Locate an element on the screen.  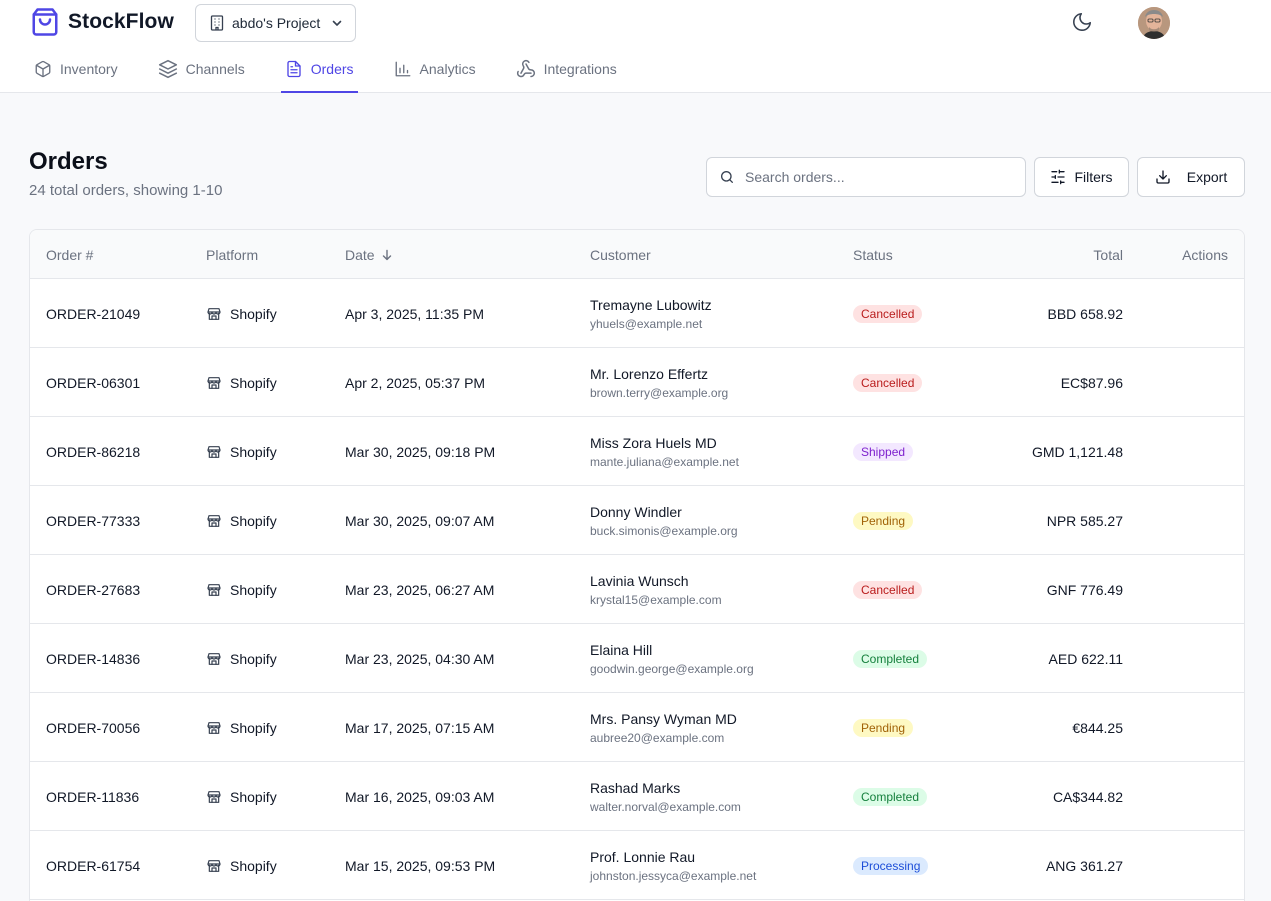
page-title: Orders is located at coordinates (68, 161).